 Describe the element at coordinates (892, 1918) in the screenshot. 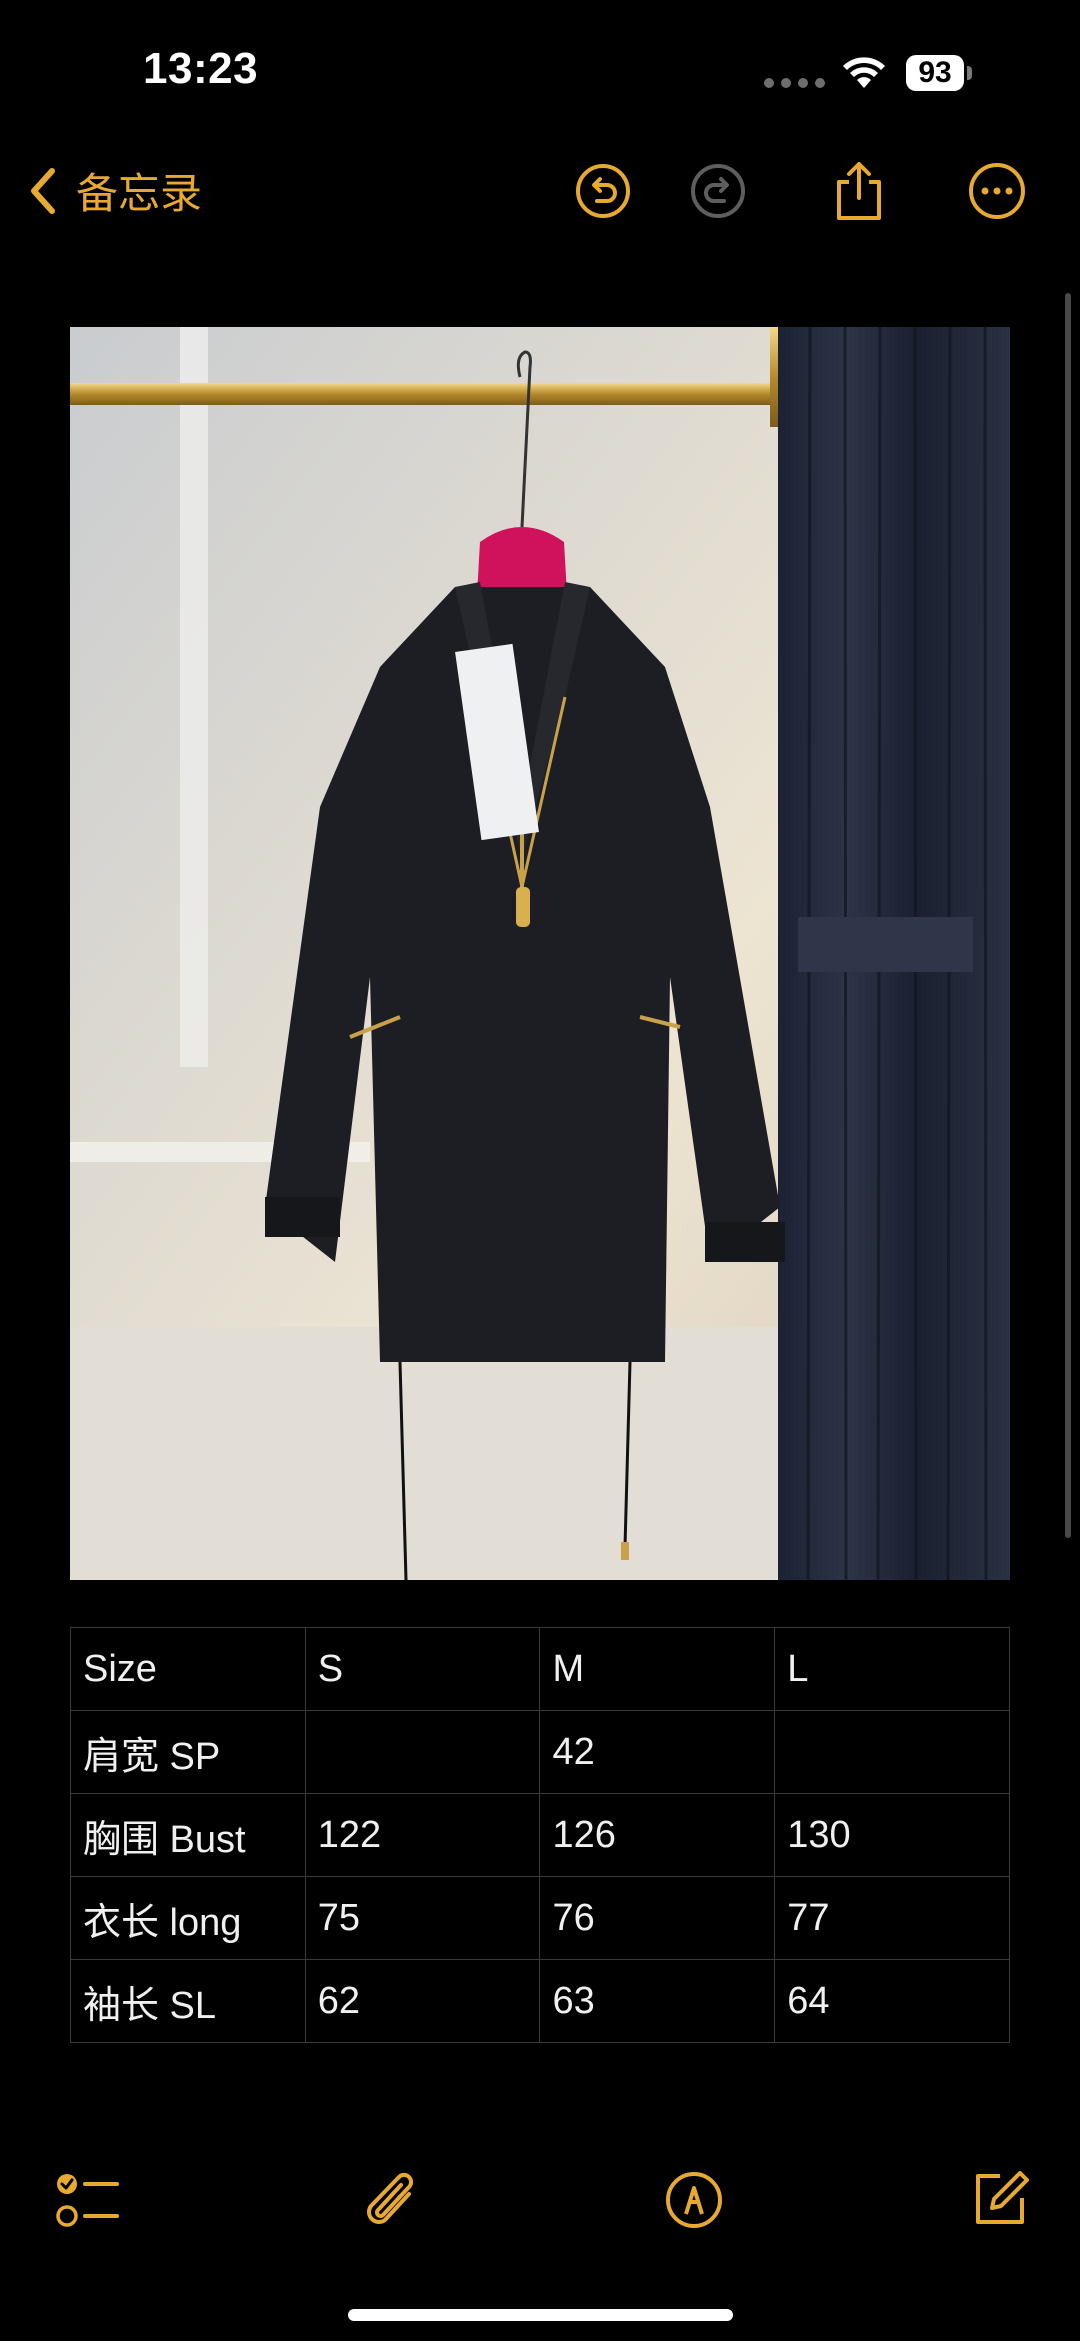

I see `table-cell: 77` at that location.